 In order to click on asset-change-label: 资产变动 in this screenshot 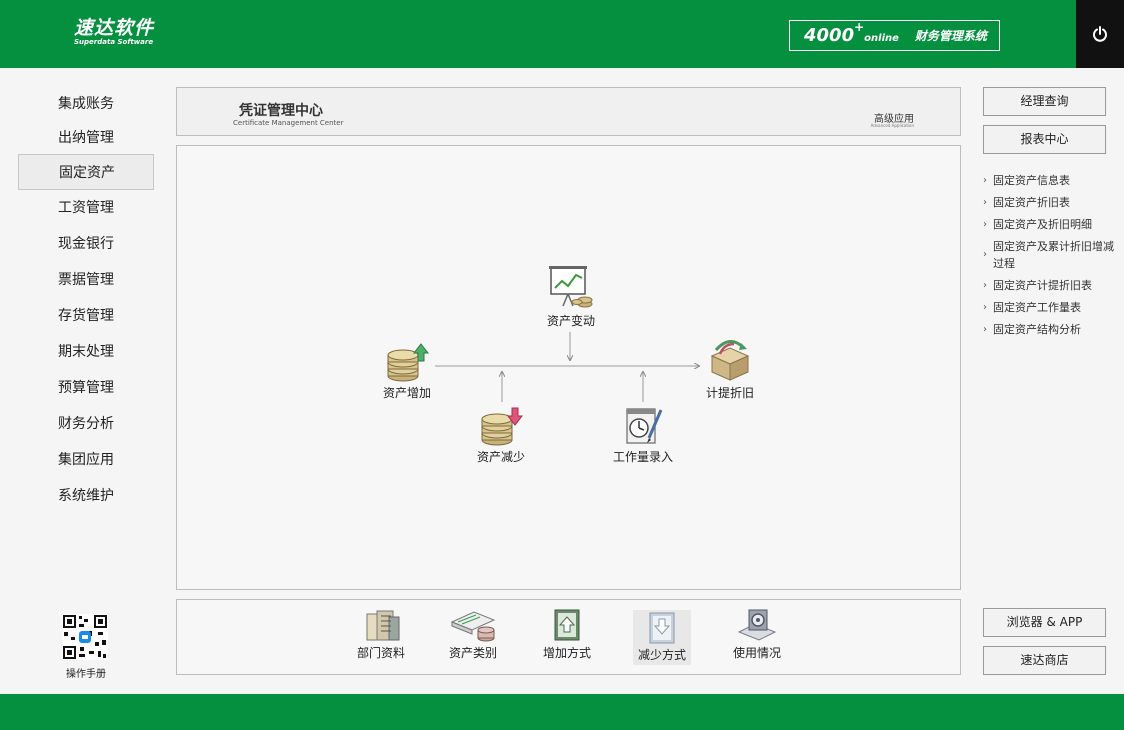, I will do `click(570, 321)`.